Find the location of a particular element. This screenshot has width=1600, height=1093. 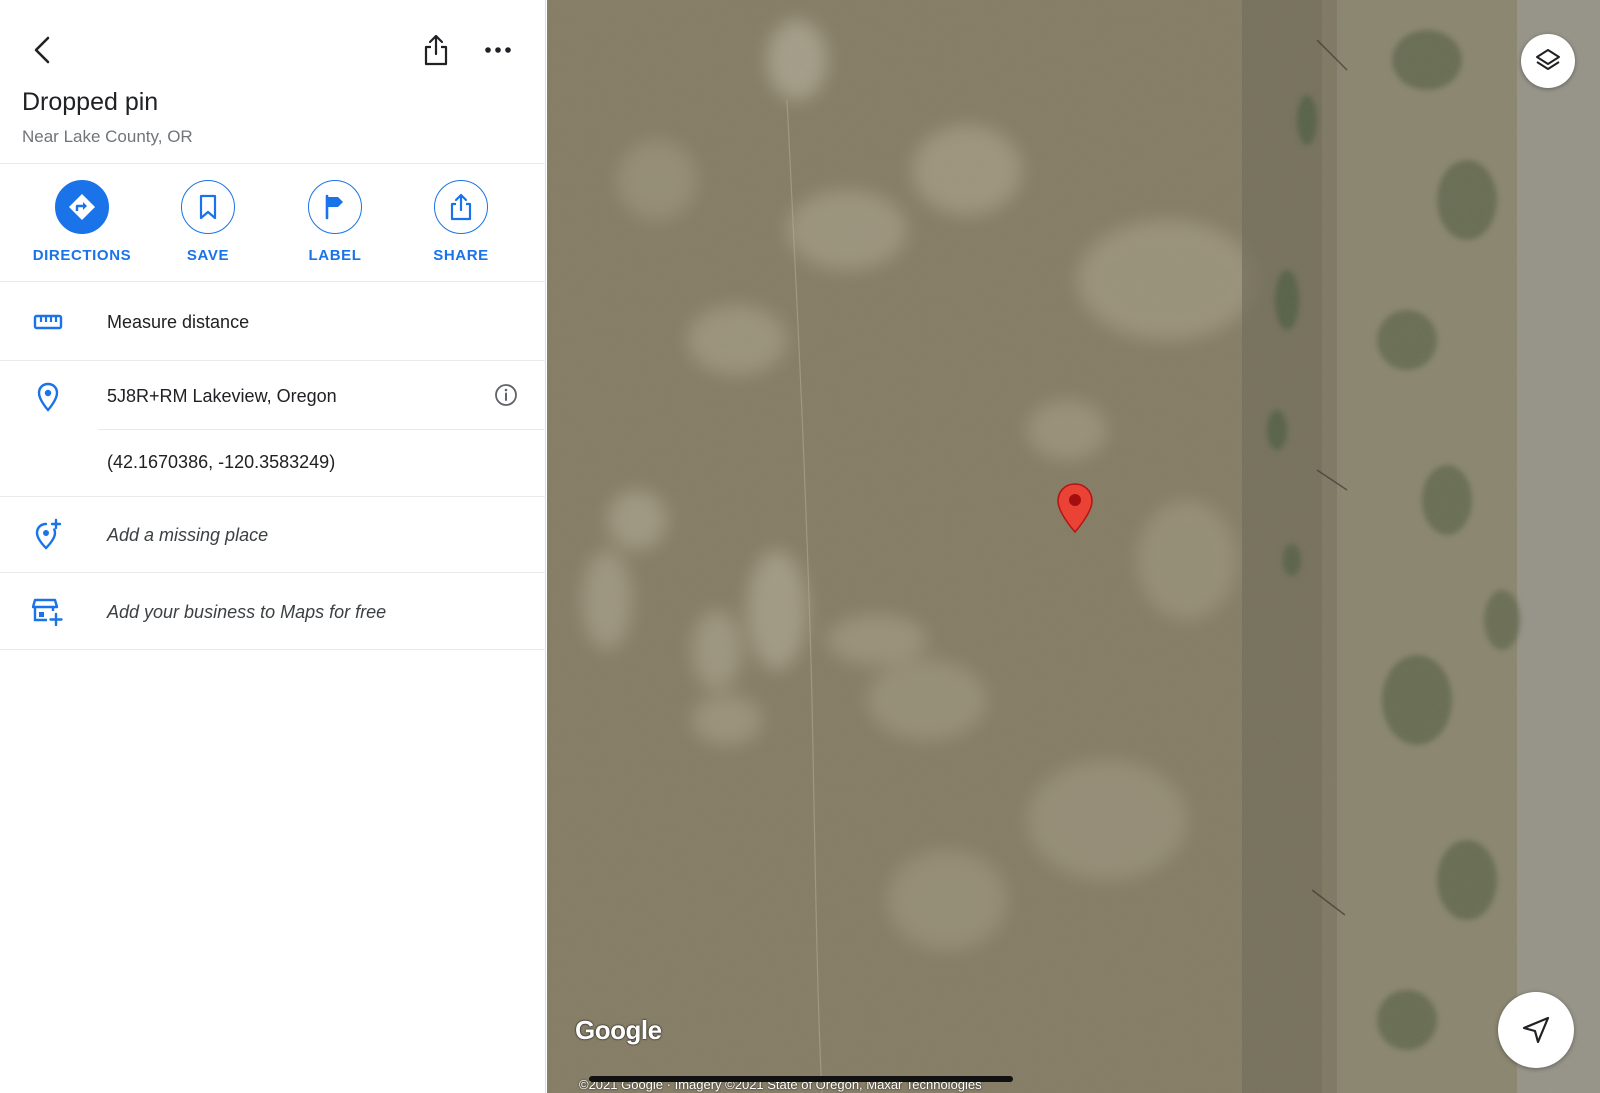

more-options-button is located at coordinates (498, 50).